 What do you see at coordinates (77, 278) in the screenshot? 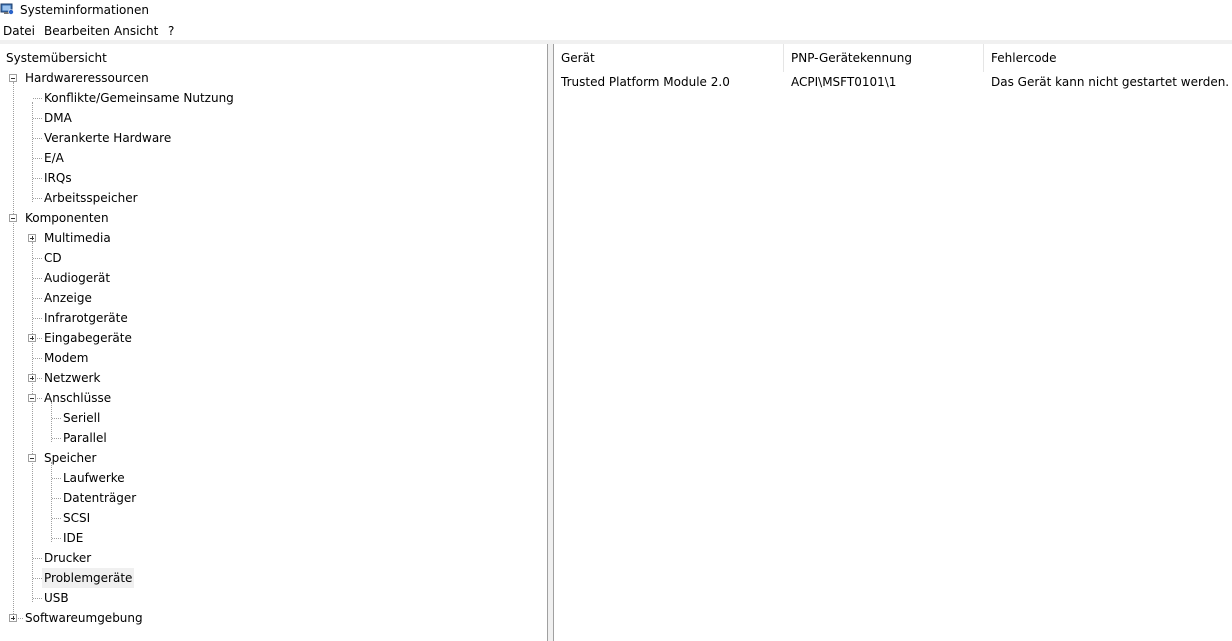
I see `tree-node-audiogeraet: Audiogerät` at bounding box center [77, 278].